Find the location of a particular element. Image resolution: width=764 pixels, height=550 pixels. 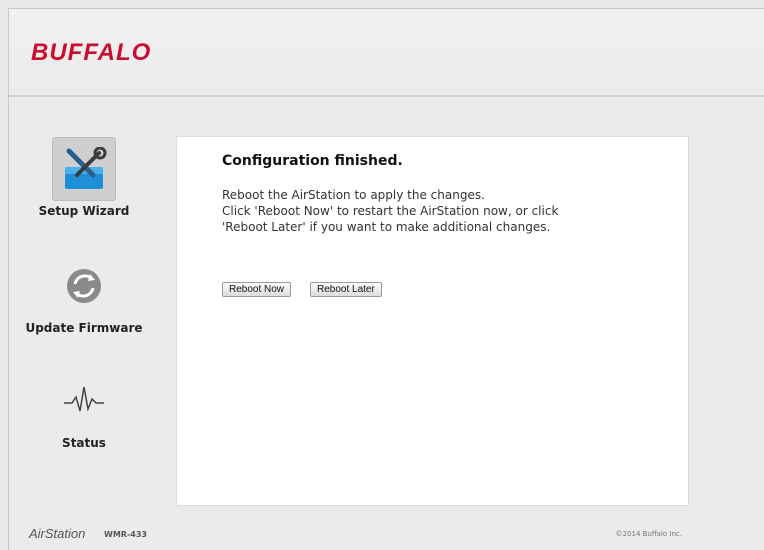

sidebar-item-label: Update Firmware is located at coordinates (84, 328).